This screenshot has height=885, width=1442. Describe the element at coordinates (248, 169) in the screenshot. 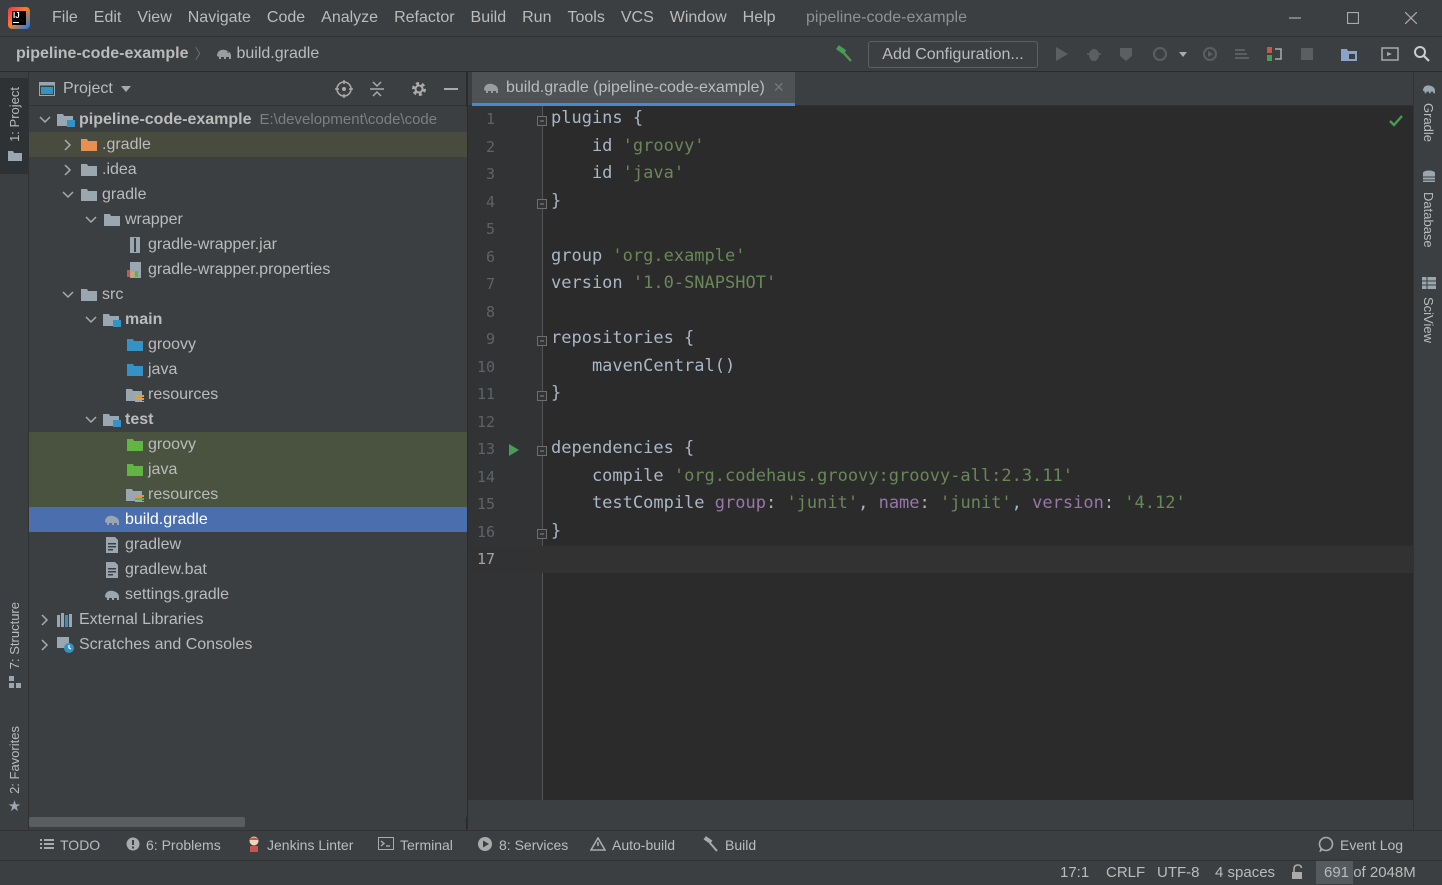

I see `tree-item: .idea` at that location.